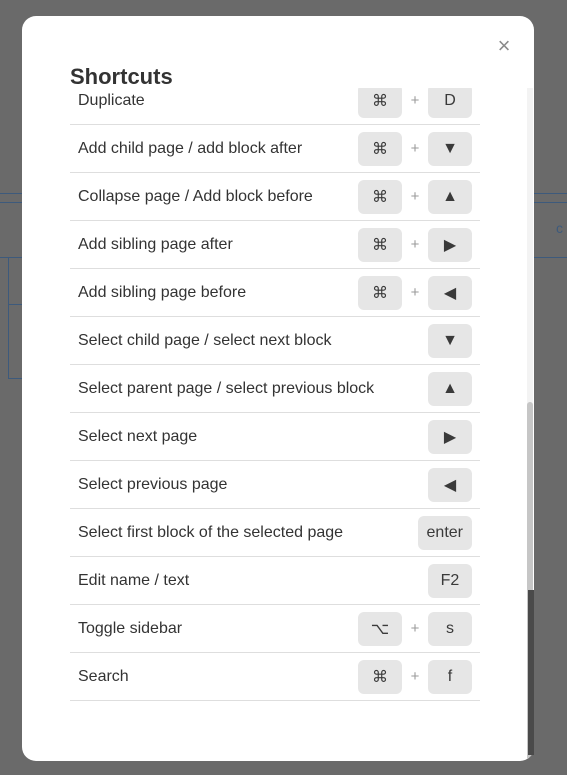  I want to click on shortcut-row: Search ⌘ + f, so click(275, 677).